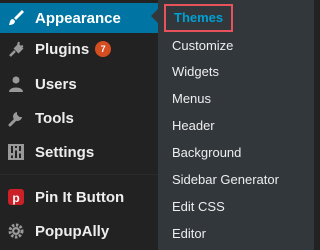 The width and height of the screenshot is (320, 250). Describe the element at coordinates (16, 49) in the screenshot. I see `plugin-icon` at that location.